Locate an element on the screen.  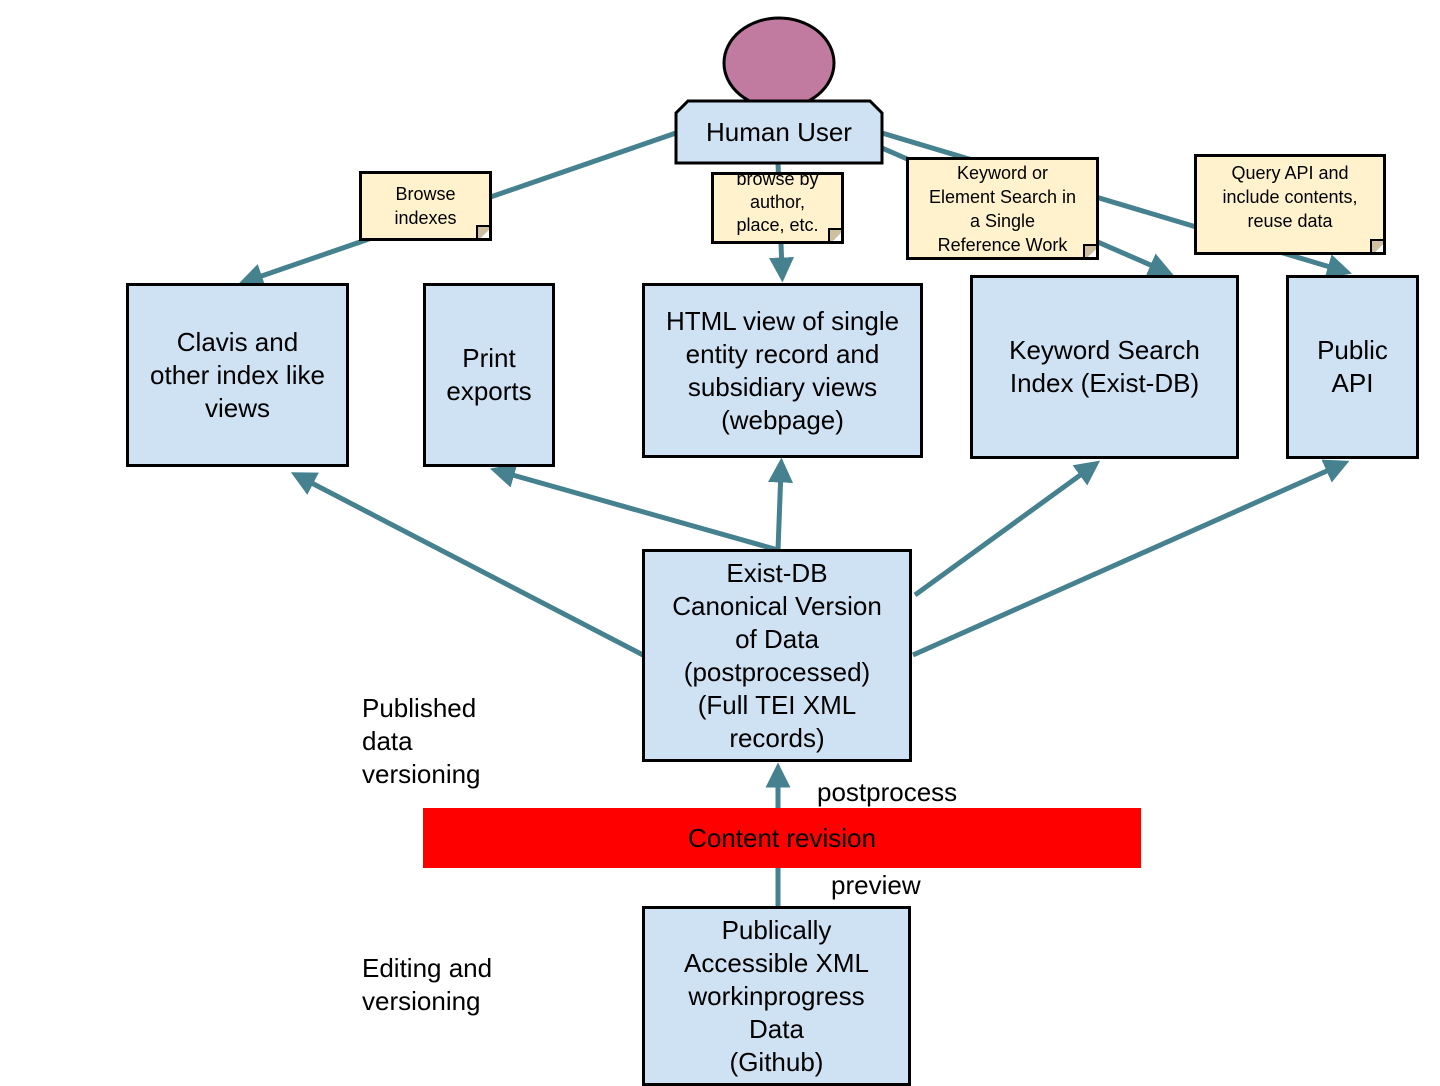
edge-db-clavis is located at coordinates (467, 565).